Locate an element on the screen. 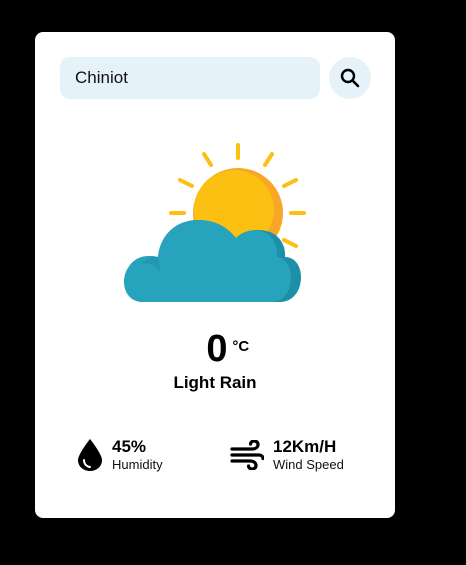 Image resolution: width=466 pixels, height=565 pixels. weather-condition: Light Rain is located at coordinates (215, 382).